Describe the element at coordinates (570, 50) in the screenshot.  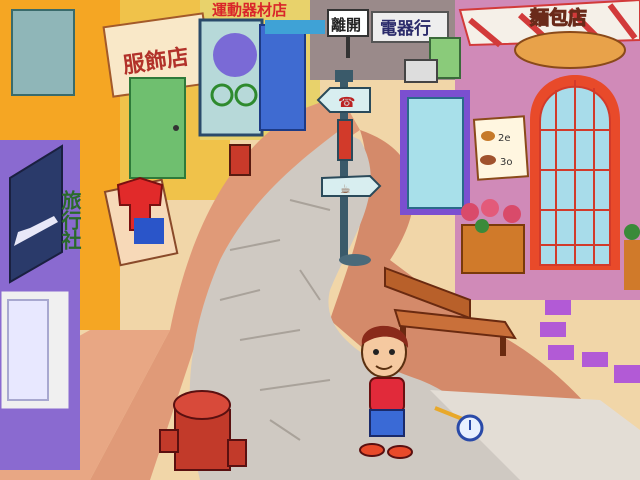
I see `bread-loaf-icon` at that location.